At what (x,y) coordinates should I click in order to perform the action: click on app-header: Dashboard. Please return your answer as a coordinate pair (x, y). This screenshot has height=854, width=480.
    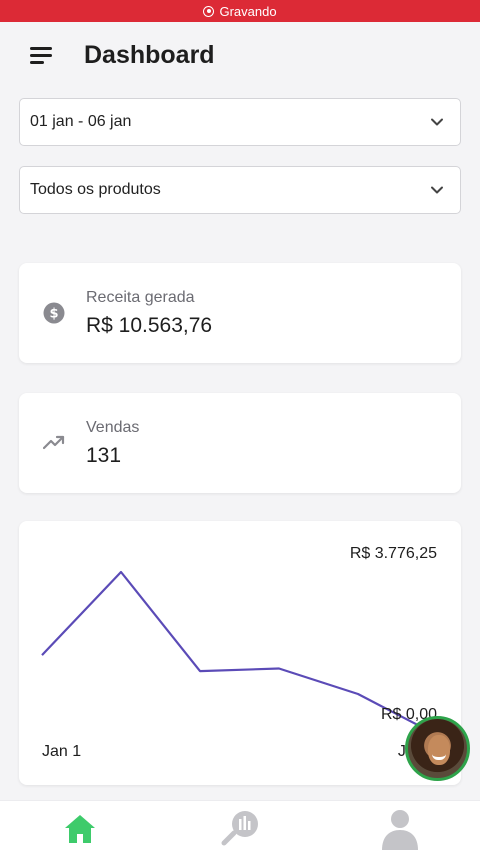
    Looking at the image, I should click on (240, 55).